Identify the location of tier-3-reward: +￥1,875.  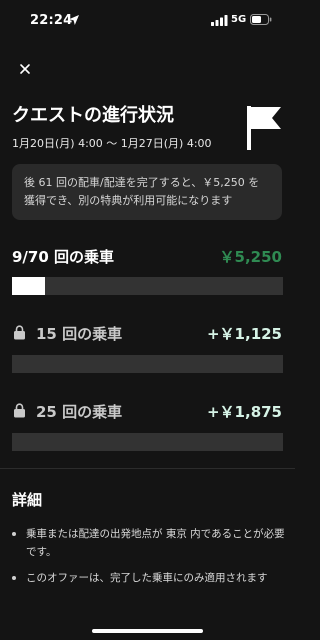
(244, 412).